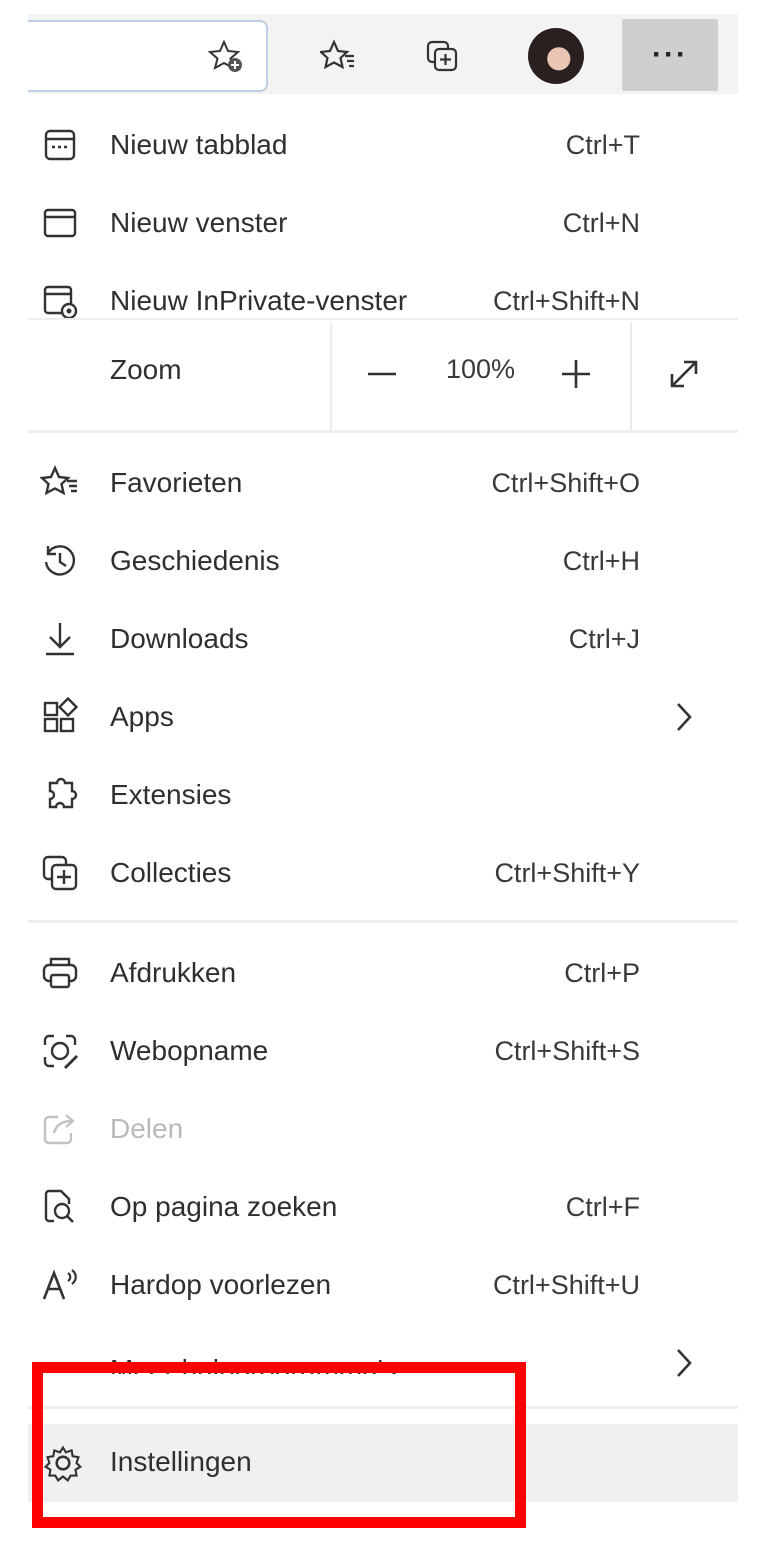 The height and width of the screenshot is (1551, 766). I want to click on address-bar, so click(148, 56).